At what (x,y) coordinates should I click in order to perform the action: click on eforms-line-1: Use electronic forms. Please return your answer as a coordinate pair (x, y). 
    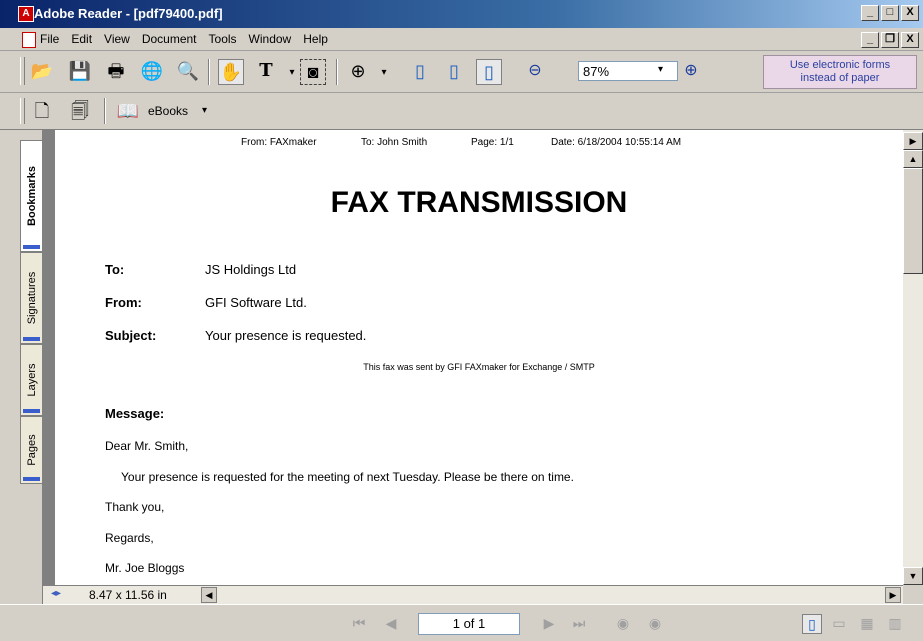
    Looking at the image, I should click on (840, 65).